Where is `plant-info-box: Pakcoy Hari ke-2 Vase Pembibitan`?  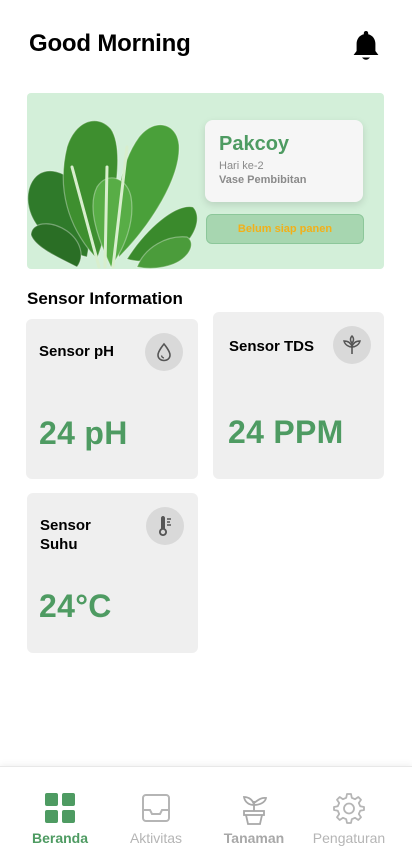 plant-info-box: Pakcoy Hari ke-2 Vase Pembibitan is located at coordinates (284, 161).